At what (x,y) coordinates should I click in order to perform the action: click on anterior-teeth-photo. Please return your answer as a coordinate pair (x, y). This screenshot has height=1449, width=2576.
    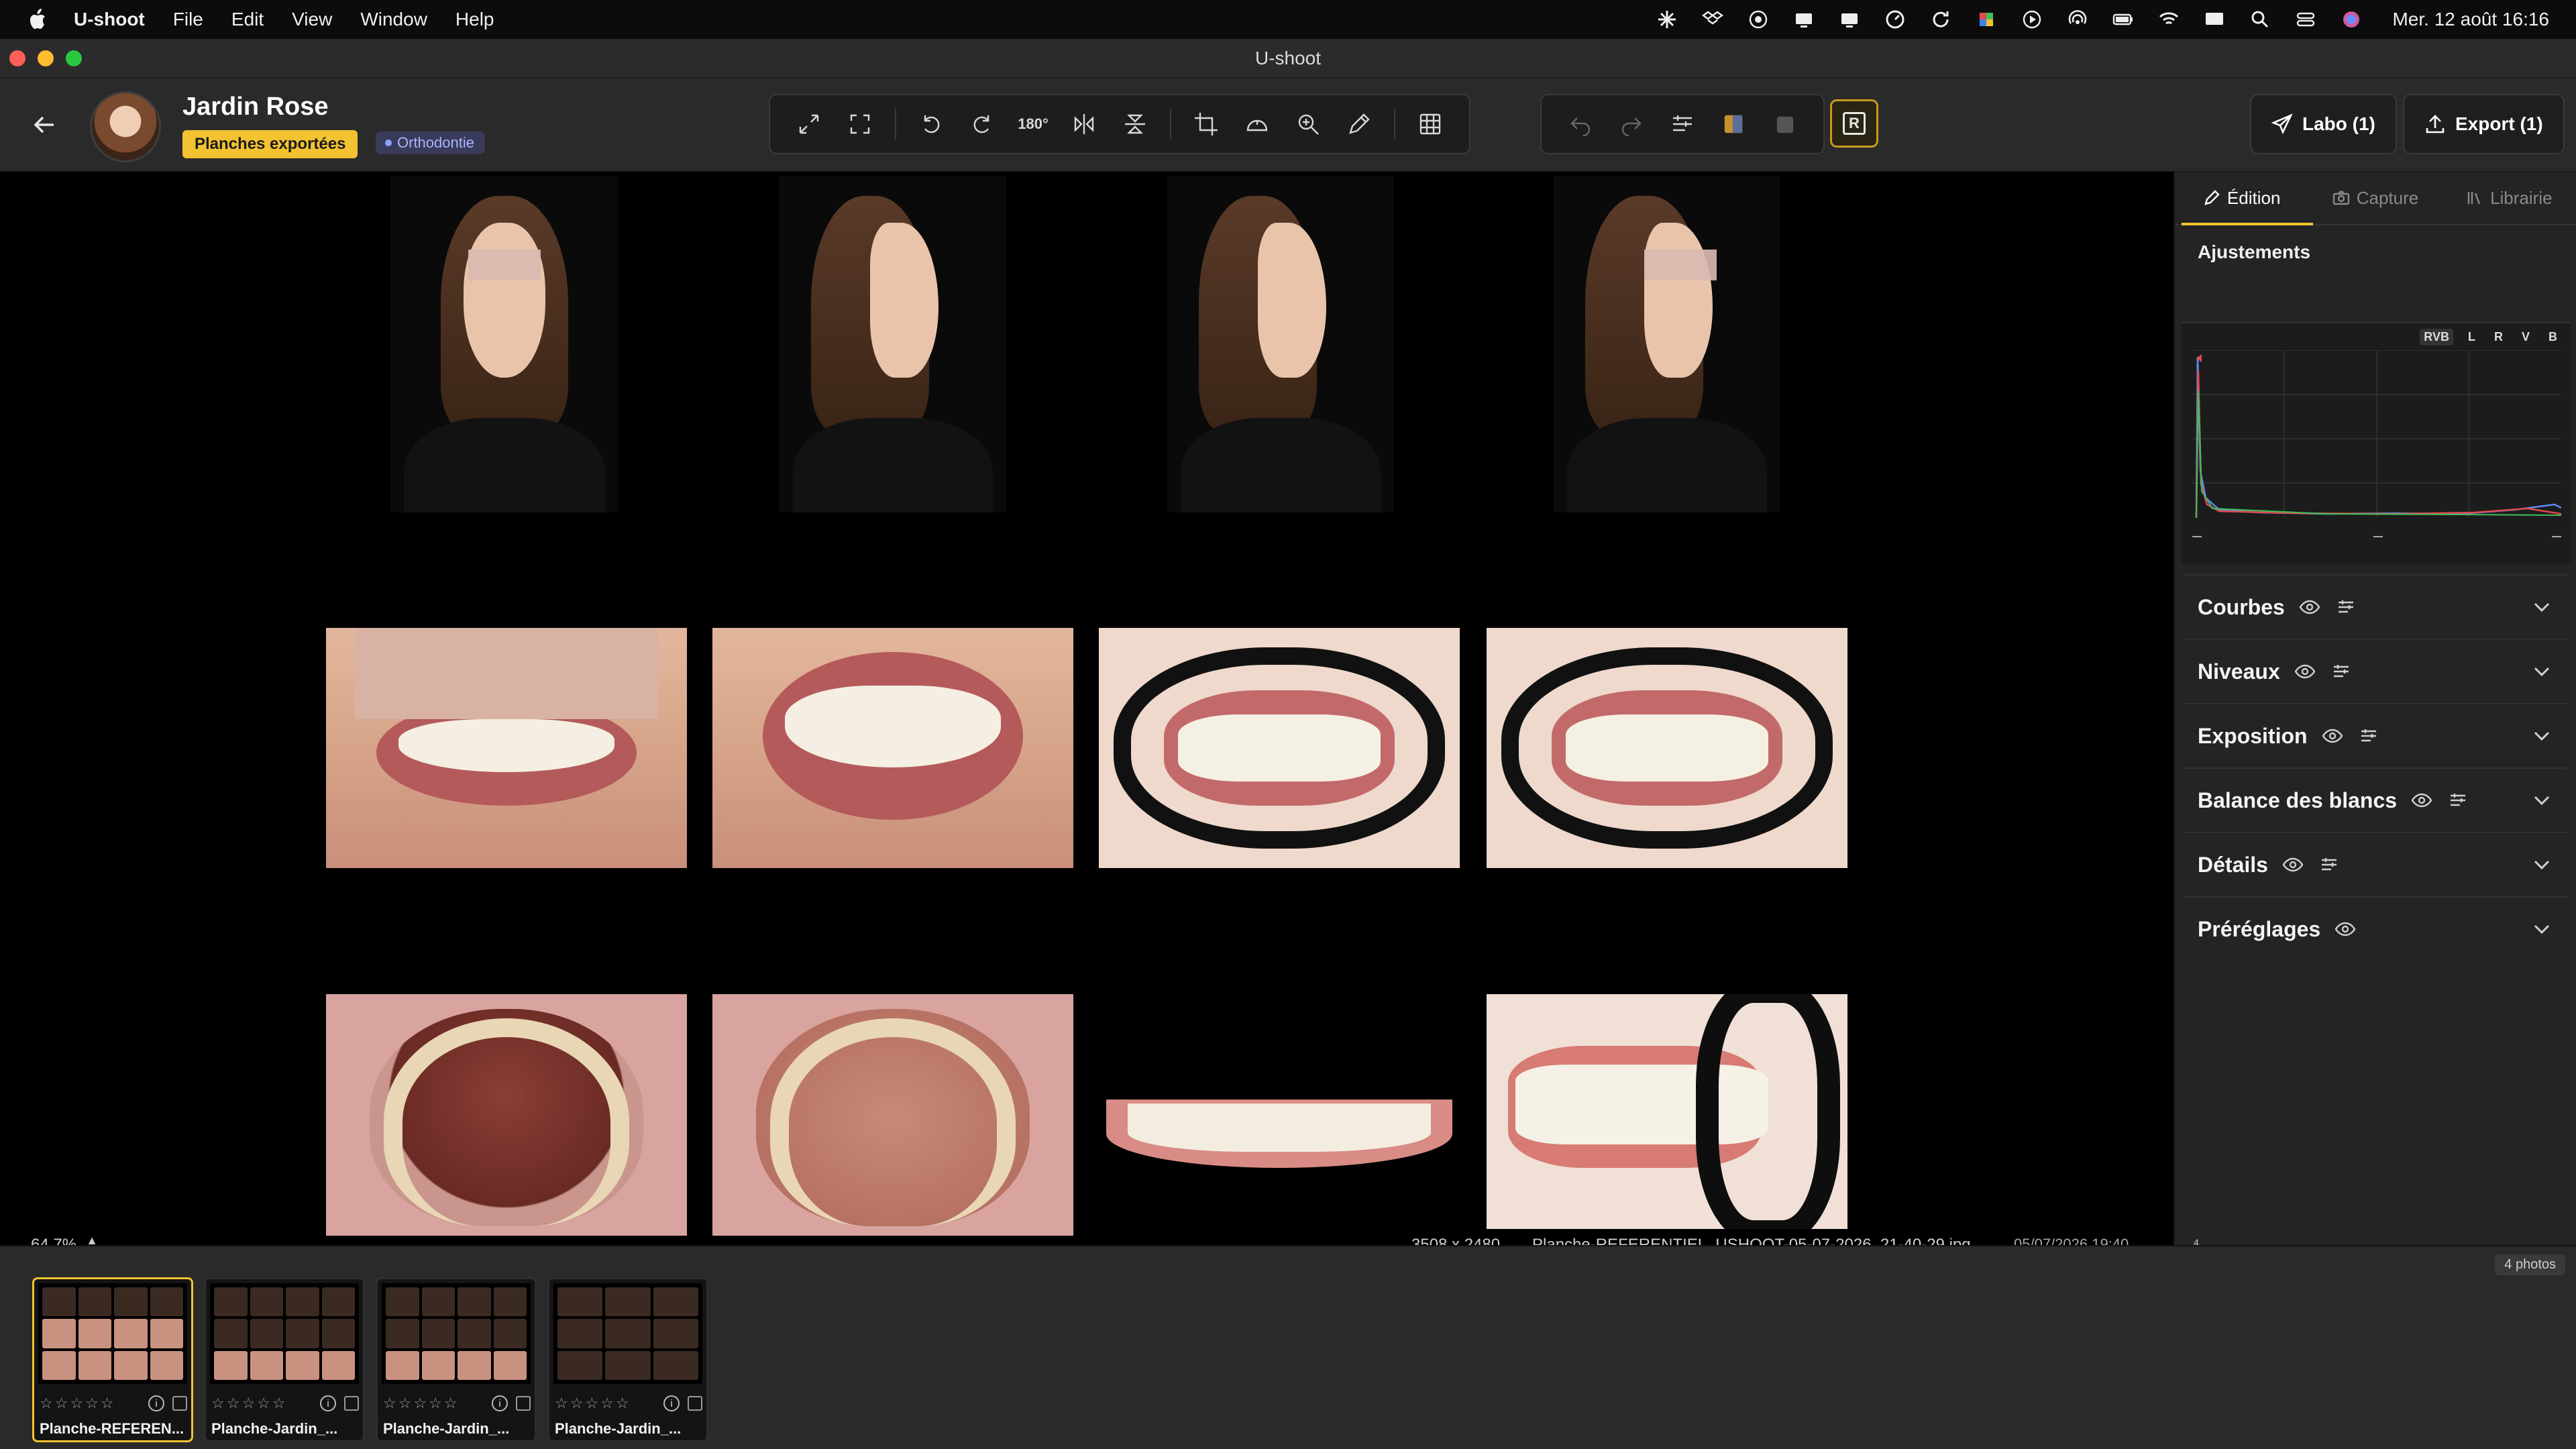
    Looking at the image, I should click on (1279, 1113).